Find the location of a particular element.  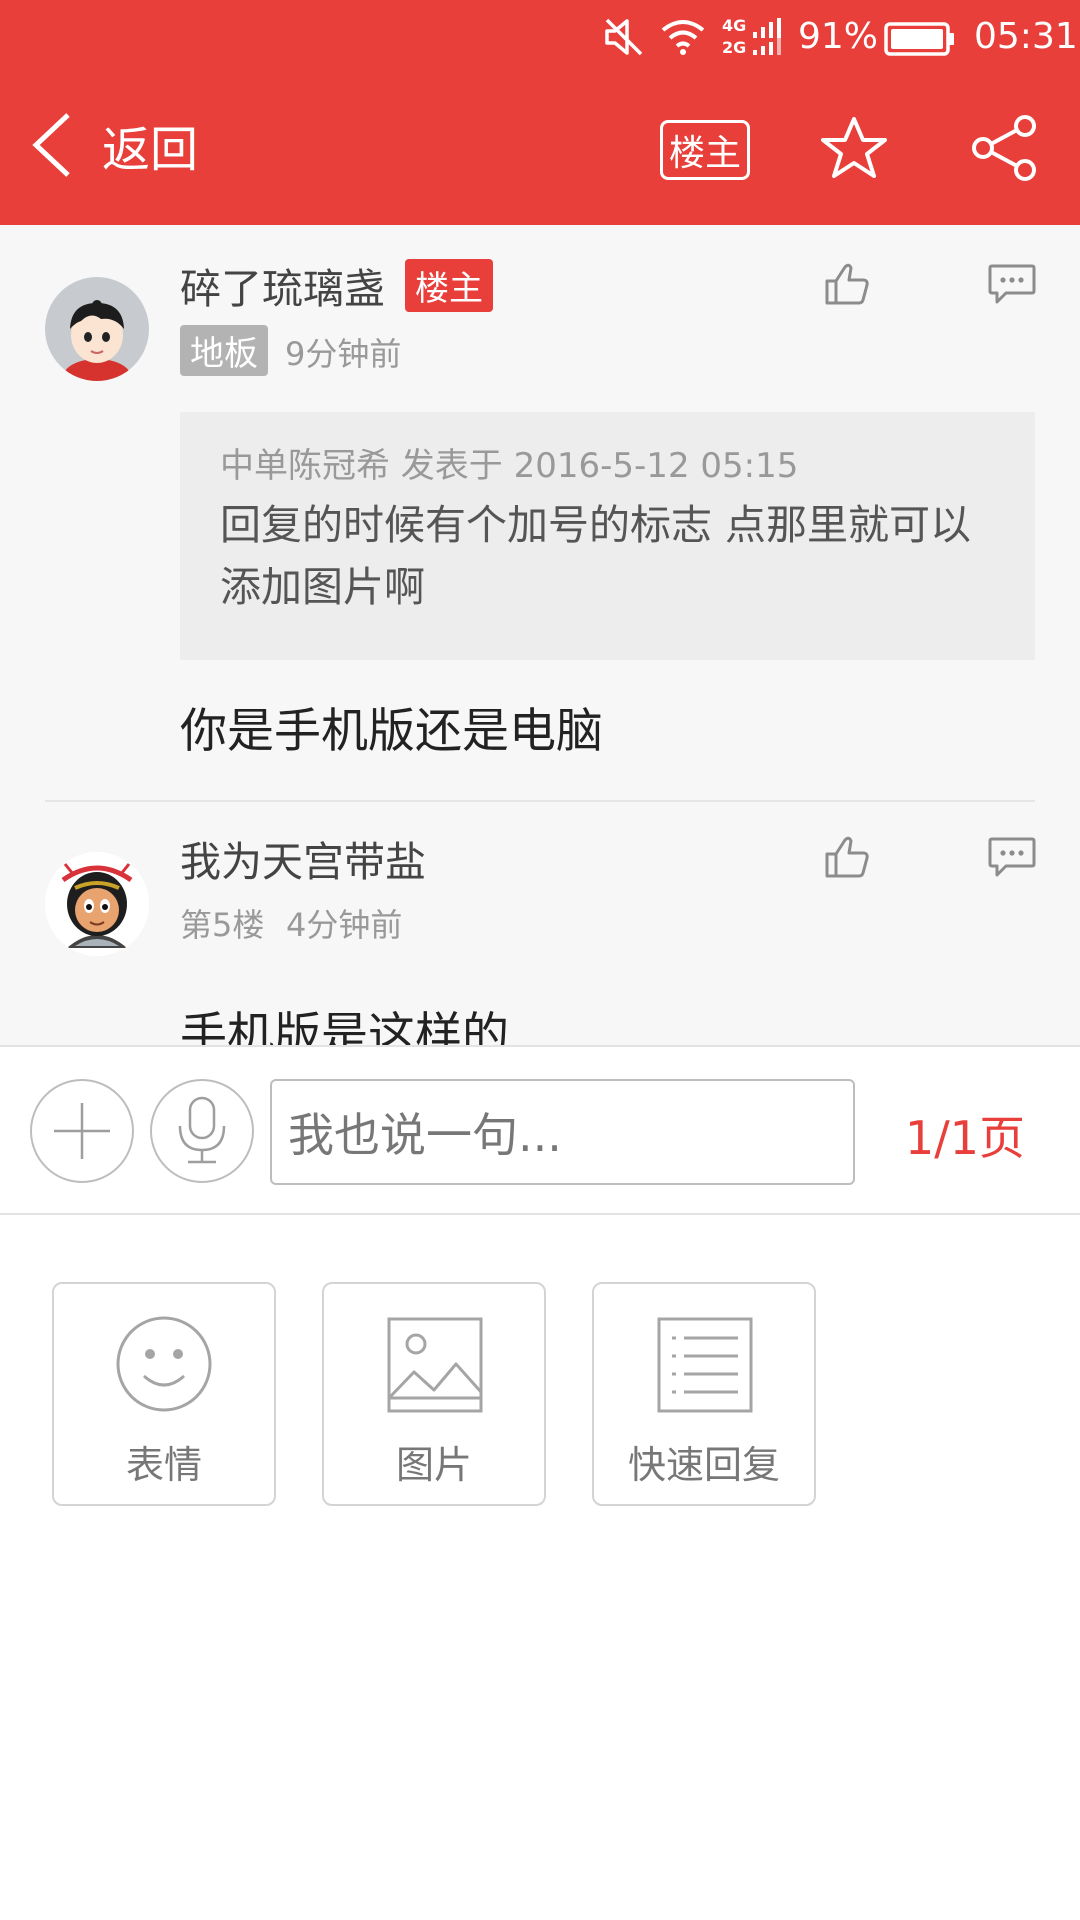

mute-icon is located at coordinates (624, 37).